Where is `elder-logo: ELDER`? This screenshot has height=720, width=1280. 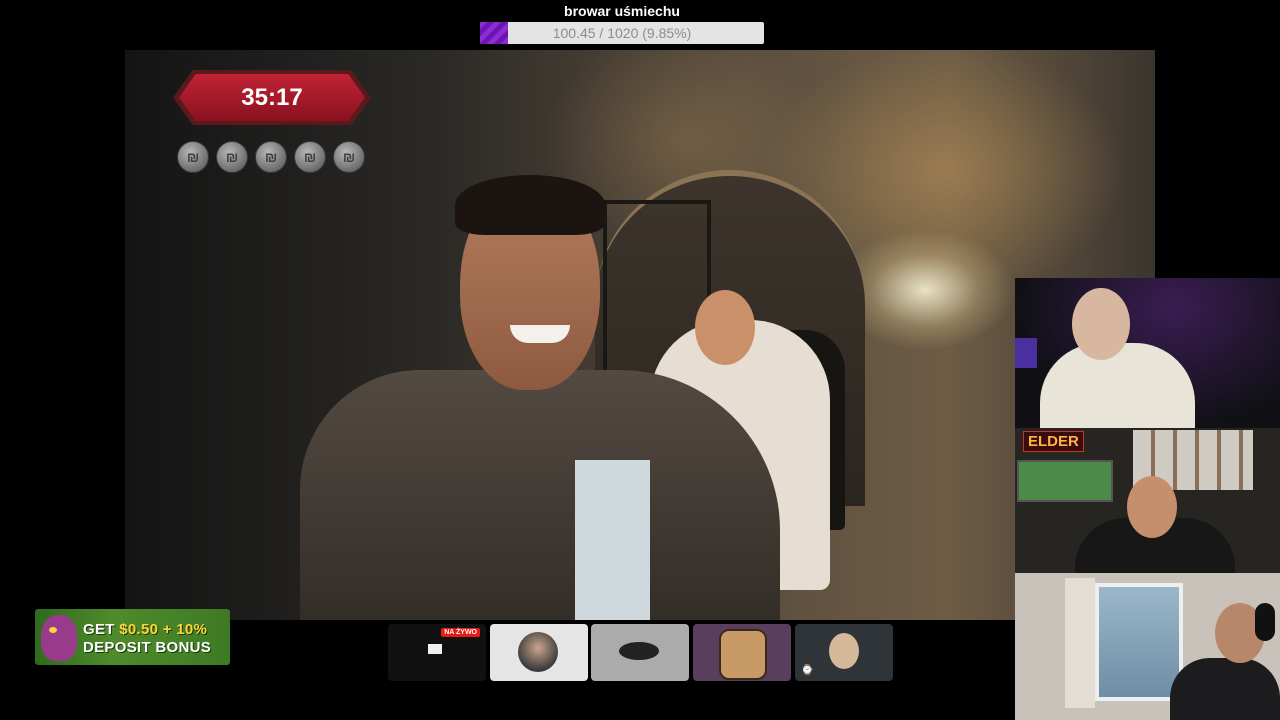 elder-logo: ELDER is located at coordinates (1053, 441).